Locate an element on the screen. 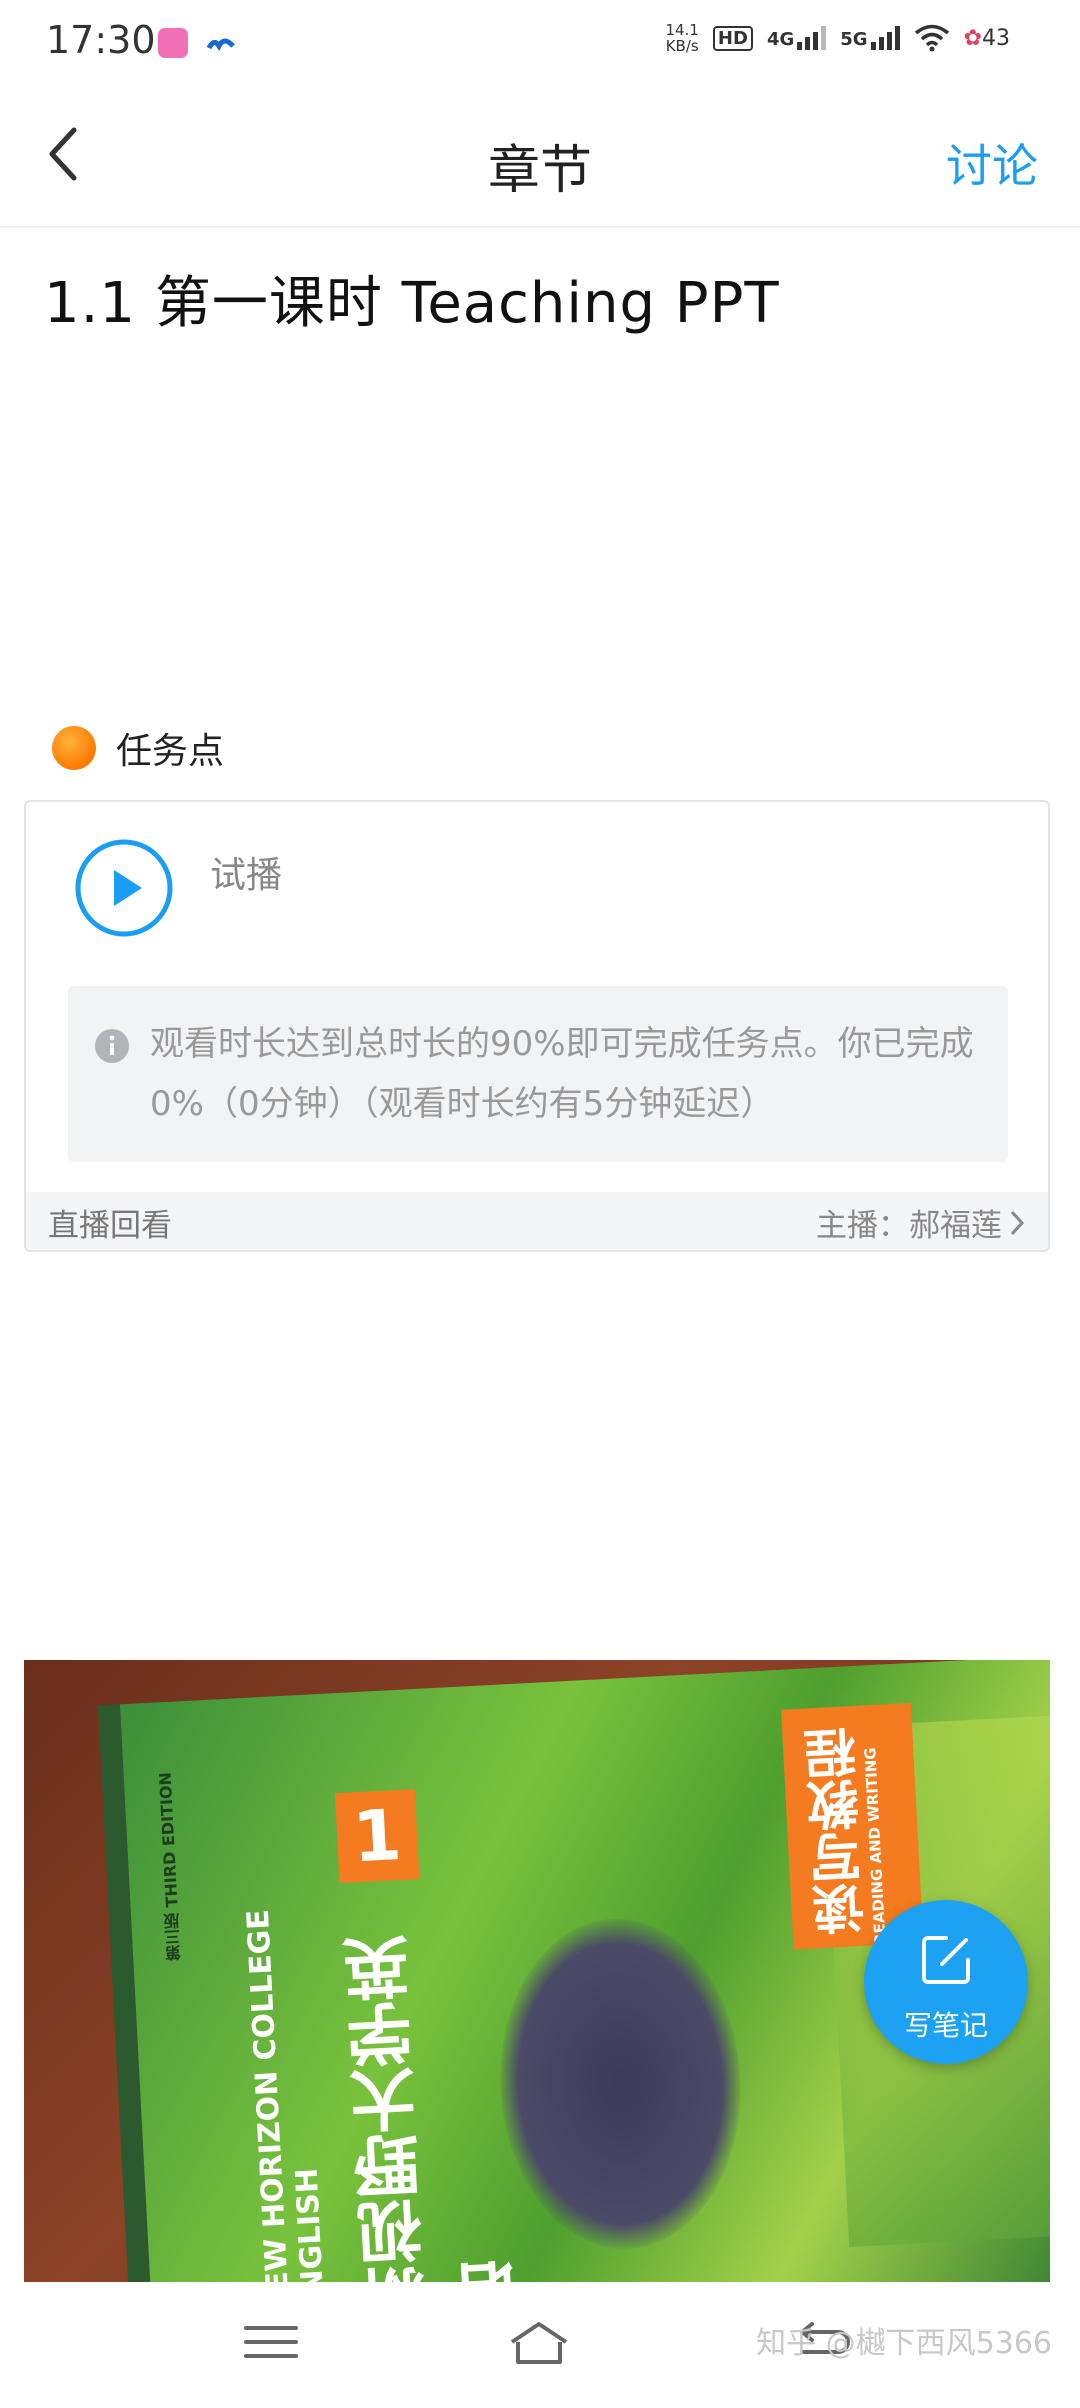 This screenshot has height=2408, width=1080. replay-label: 直播回看 is located at coordinates (110, 1226).